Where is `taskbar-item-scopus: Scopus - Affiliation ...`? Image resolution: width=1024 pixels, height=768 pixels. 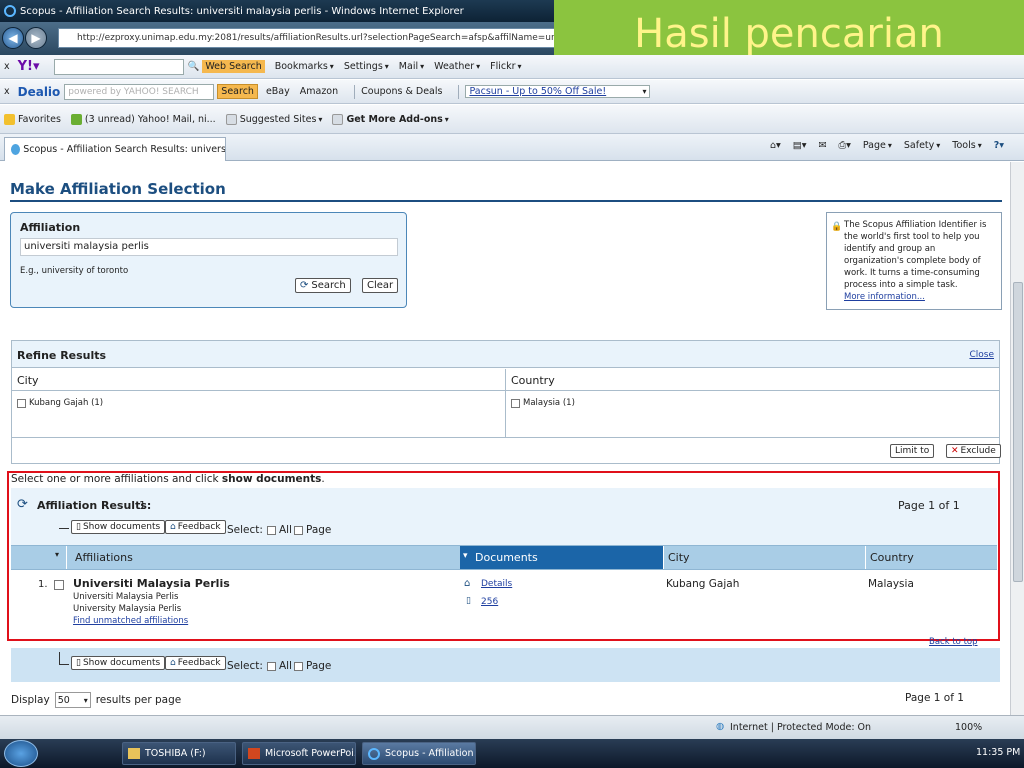
taskbar-item-scopus: Scopus - Affiliation ... is located at coordinates (419, 753).